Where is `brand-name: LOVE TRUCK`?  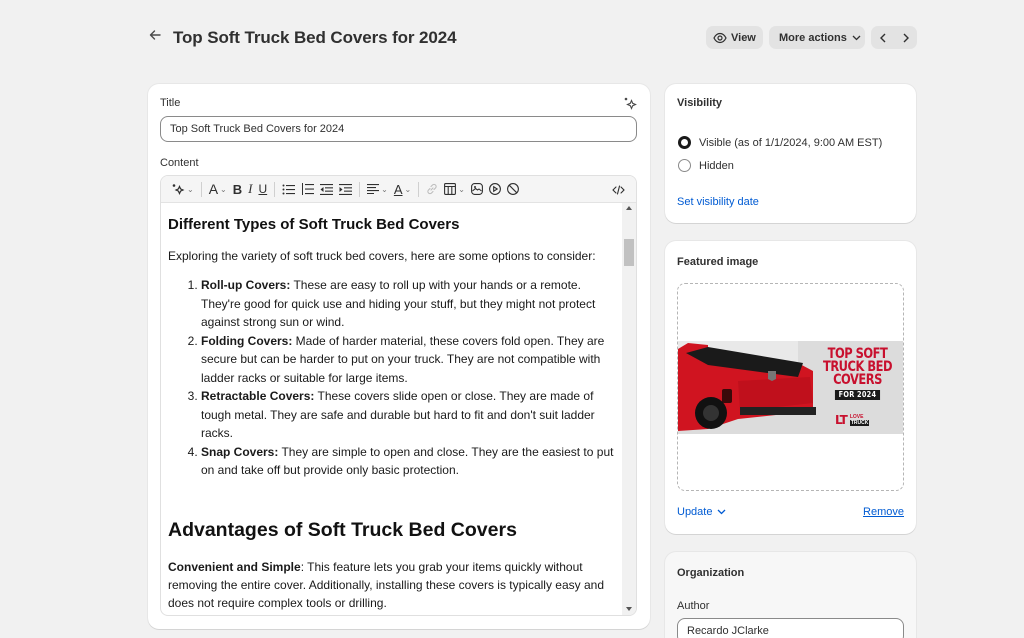
brand-name: LOVE TRUCK is located at coordinates (859, 420).